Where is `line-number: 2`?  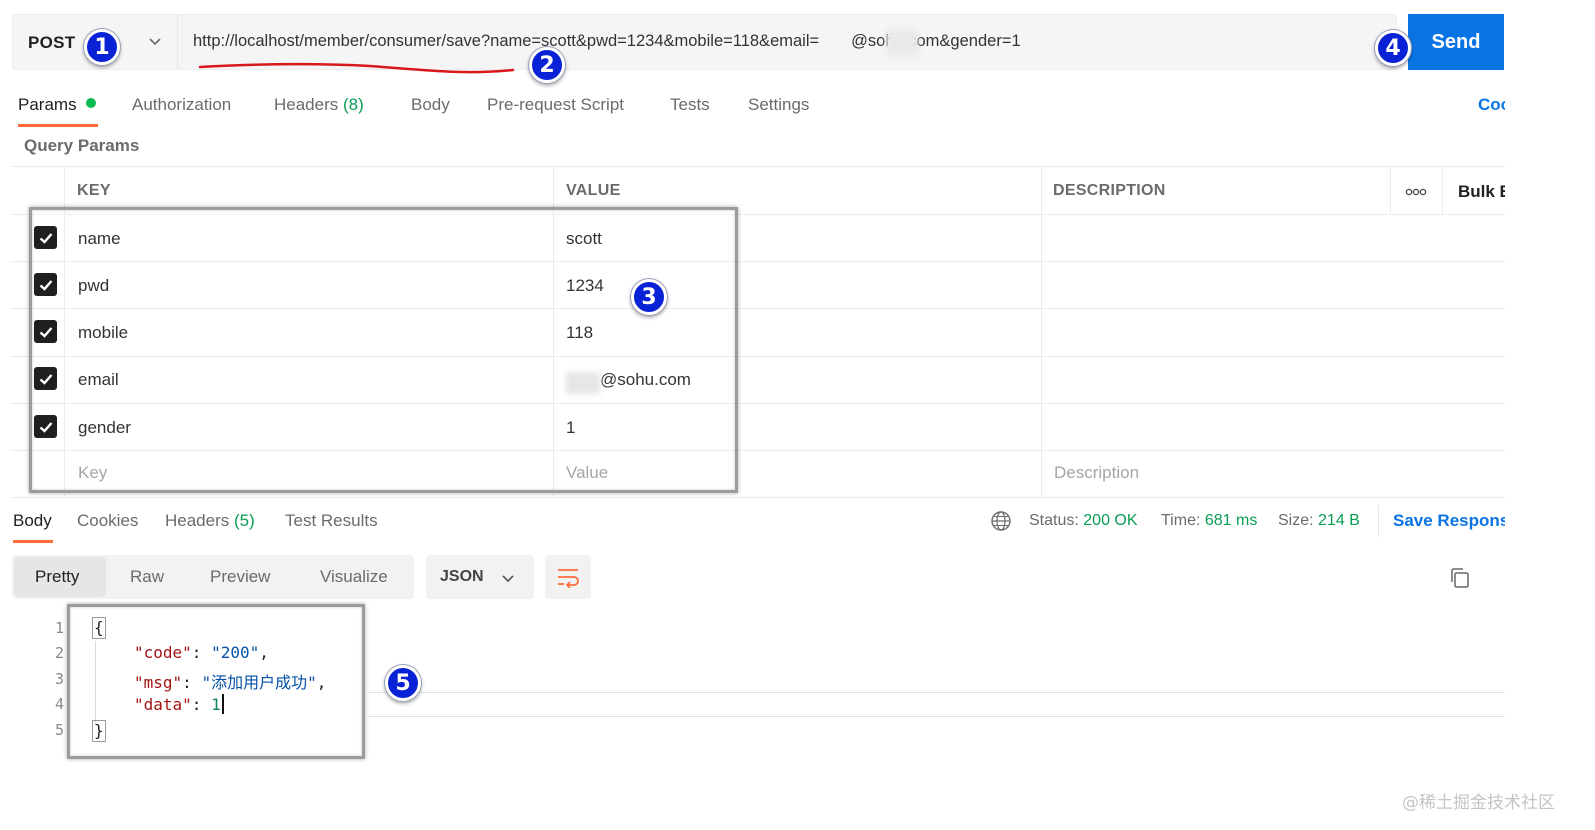
line-number: 2 is located at coordinates (59, 653).